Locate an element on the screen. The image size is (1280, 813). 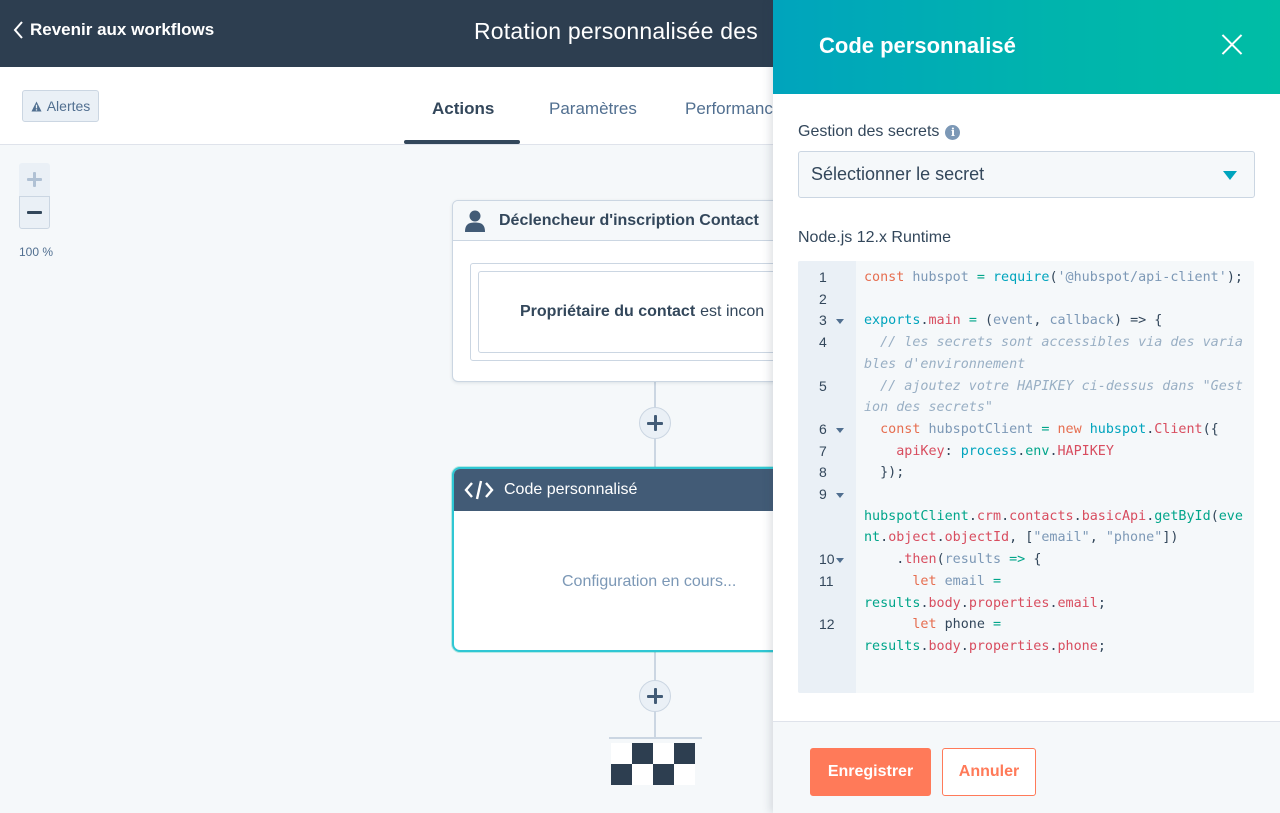
secret-select: Sélectionner le secret is located at coordinates (1026, 174).